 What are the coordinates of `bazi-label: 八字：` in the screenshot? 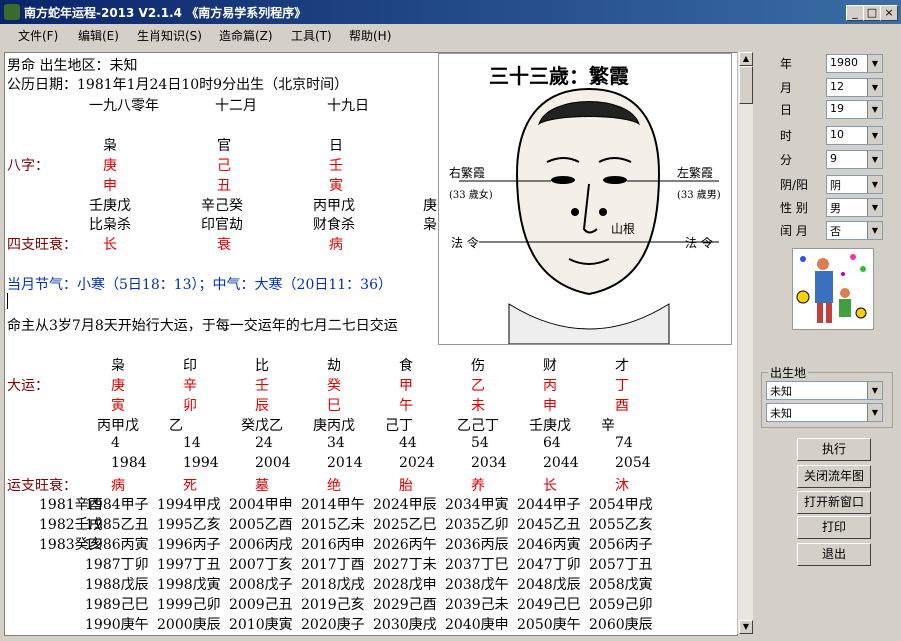 It's located at (28, 166).